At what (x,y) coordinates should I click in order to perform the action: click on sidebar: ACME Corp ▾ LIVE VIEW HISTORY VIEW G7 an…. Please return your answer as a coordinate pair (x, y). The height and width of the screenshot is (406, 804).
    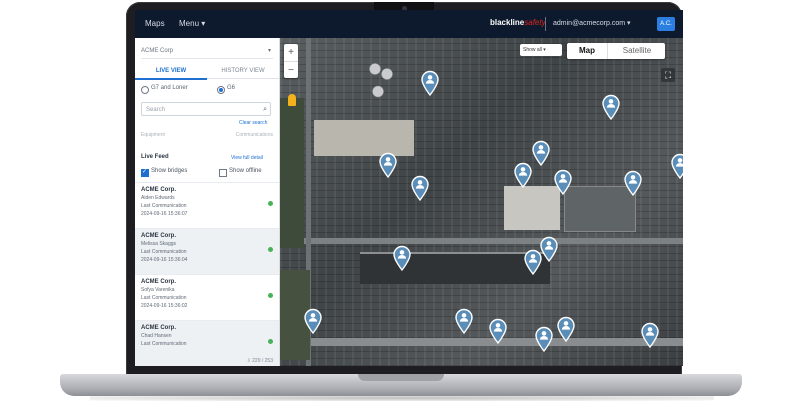
    Looking at the image, I should click on (207, 202).